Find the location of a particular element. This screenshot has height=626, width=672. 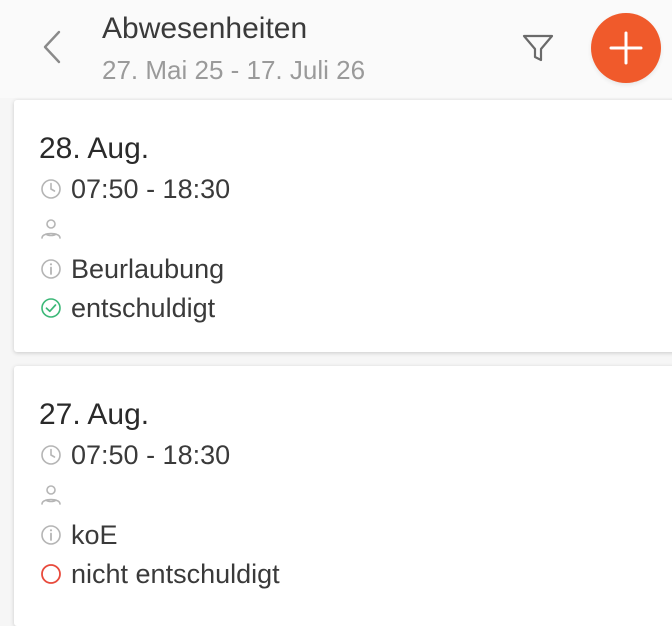

absence-reason: koE is located at coordinates (94, 534).